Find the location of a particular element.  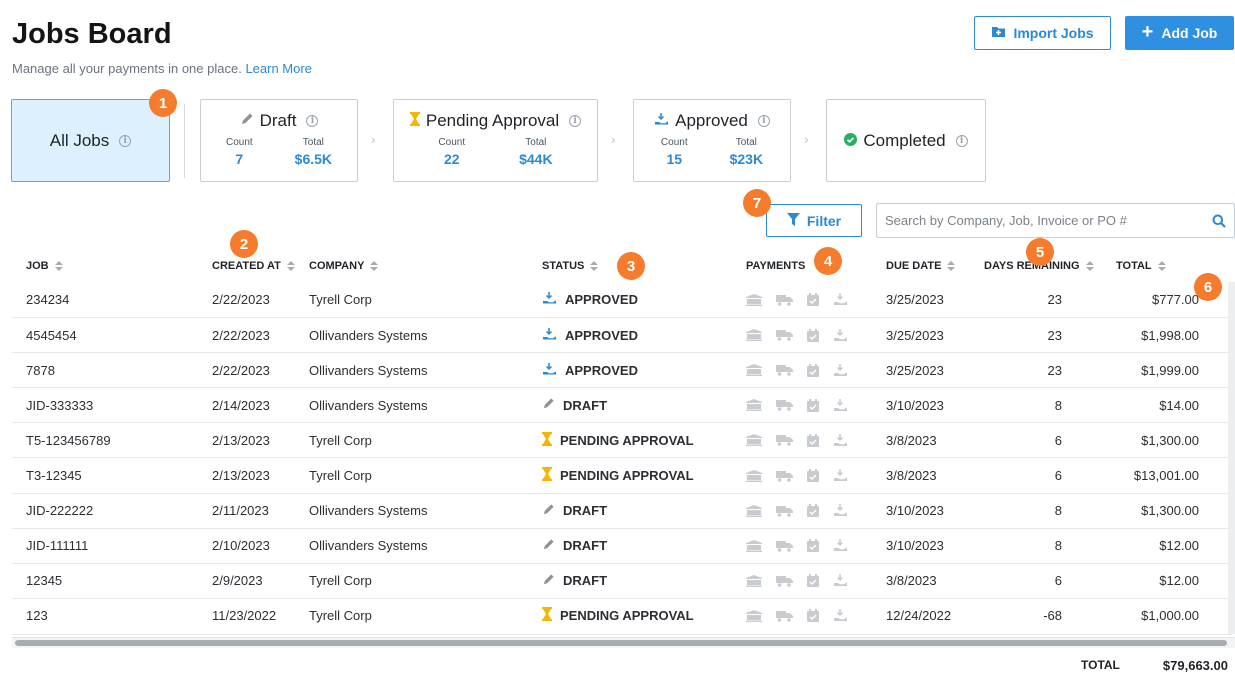

col-due-date: DUE DATE is located at coordinates (921, 266).